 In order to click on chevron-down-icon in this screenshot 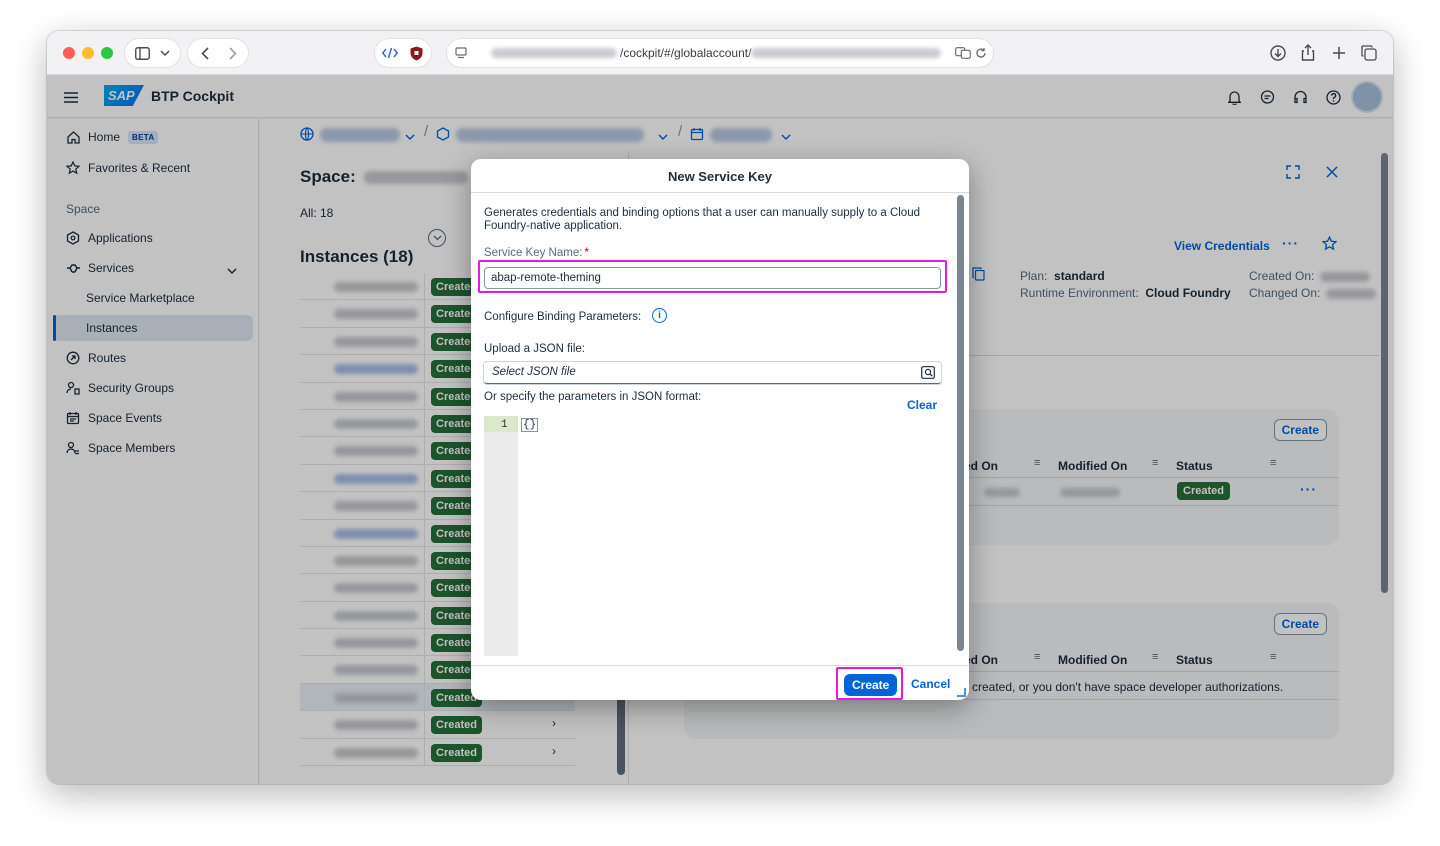, I will do `click(165, 53)`.